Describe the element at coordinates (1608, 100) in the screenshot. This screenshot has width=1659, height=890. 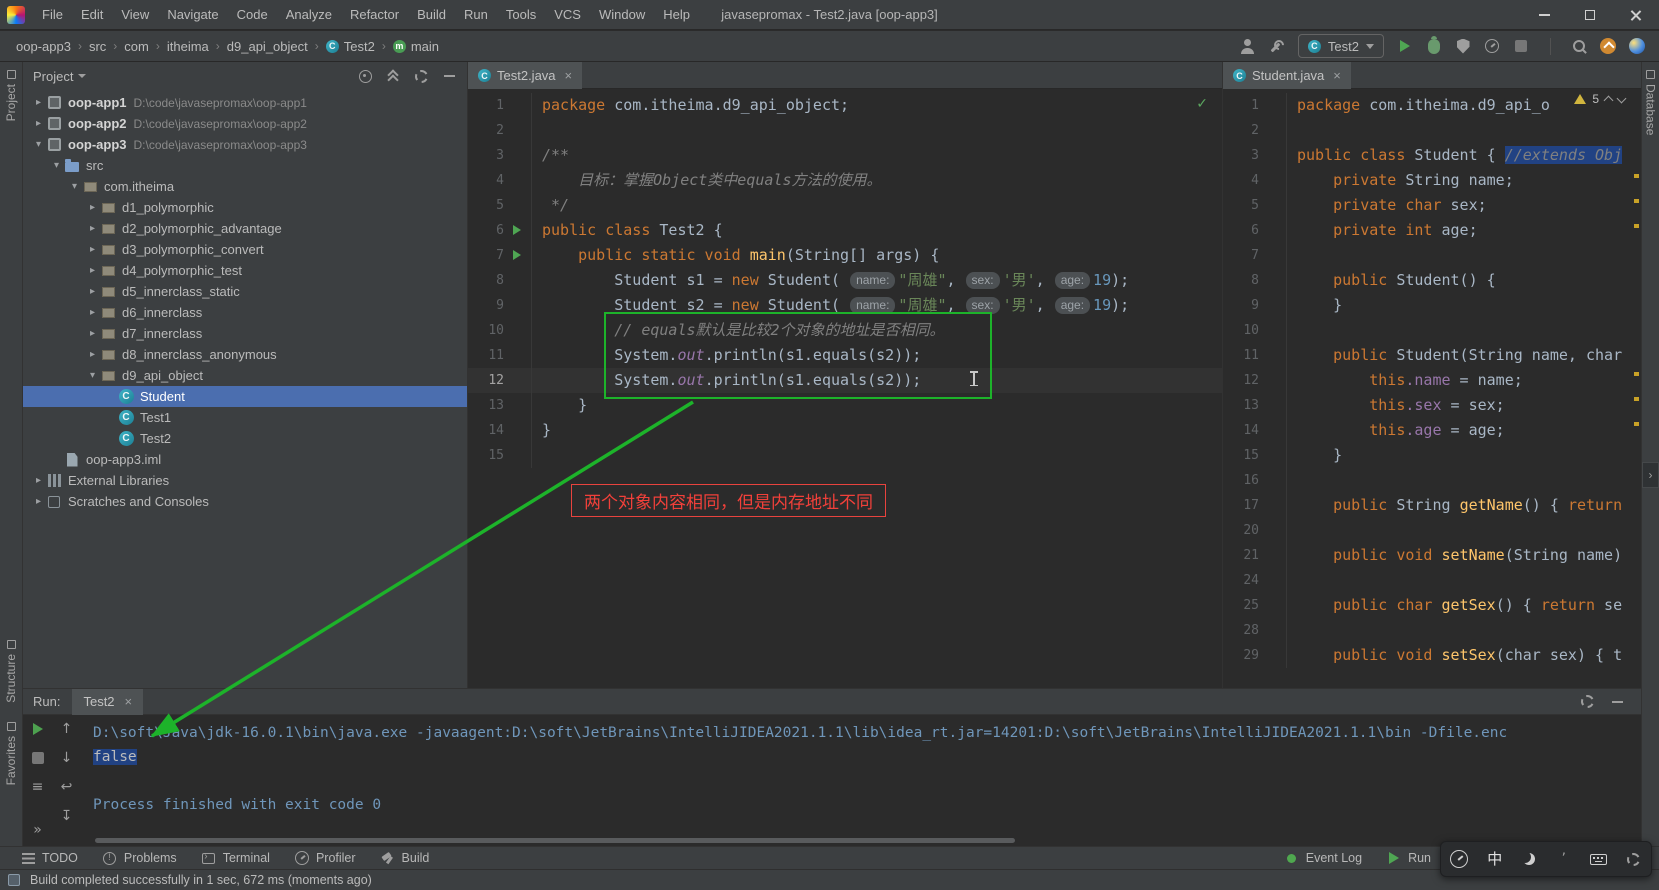
I see `prev-warning-icon` at that location.